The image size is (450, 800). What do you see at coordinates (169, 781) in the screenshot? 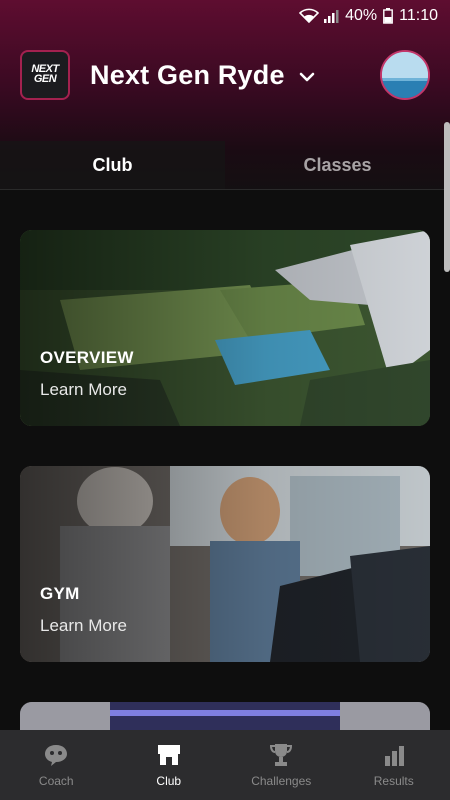
I see `nav-label: Club` at bounding box center [169, 781].